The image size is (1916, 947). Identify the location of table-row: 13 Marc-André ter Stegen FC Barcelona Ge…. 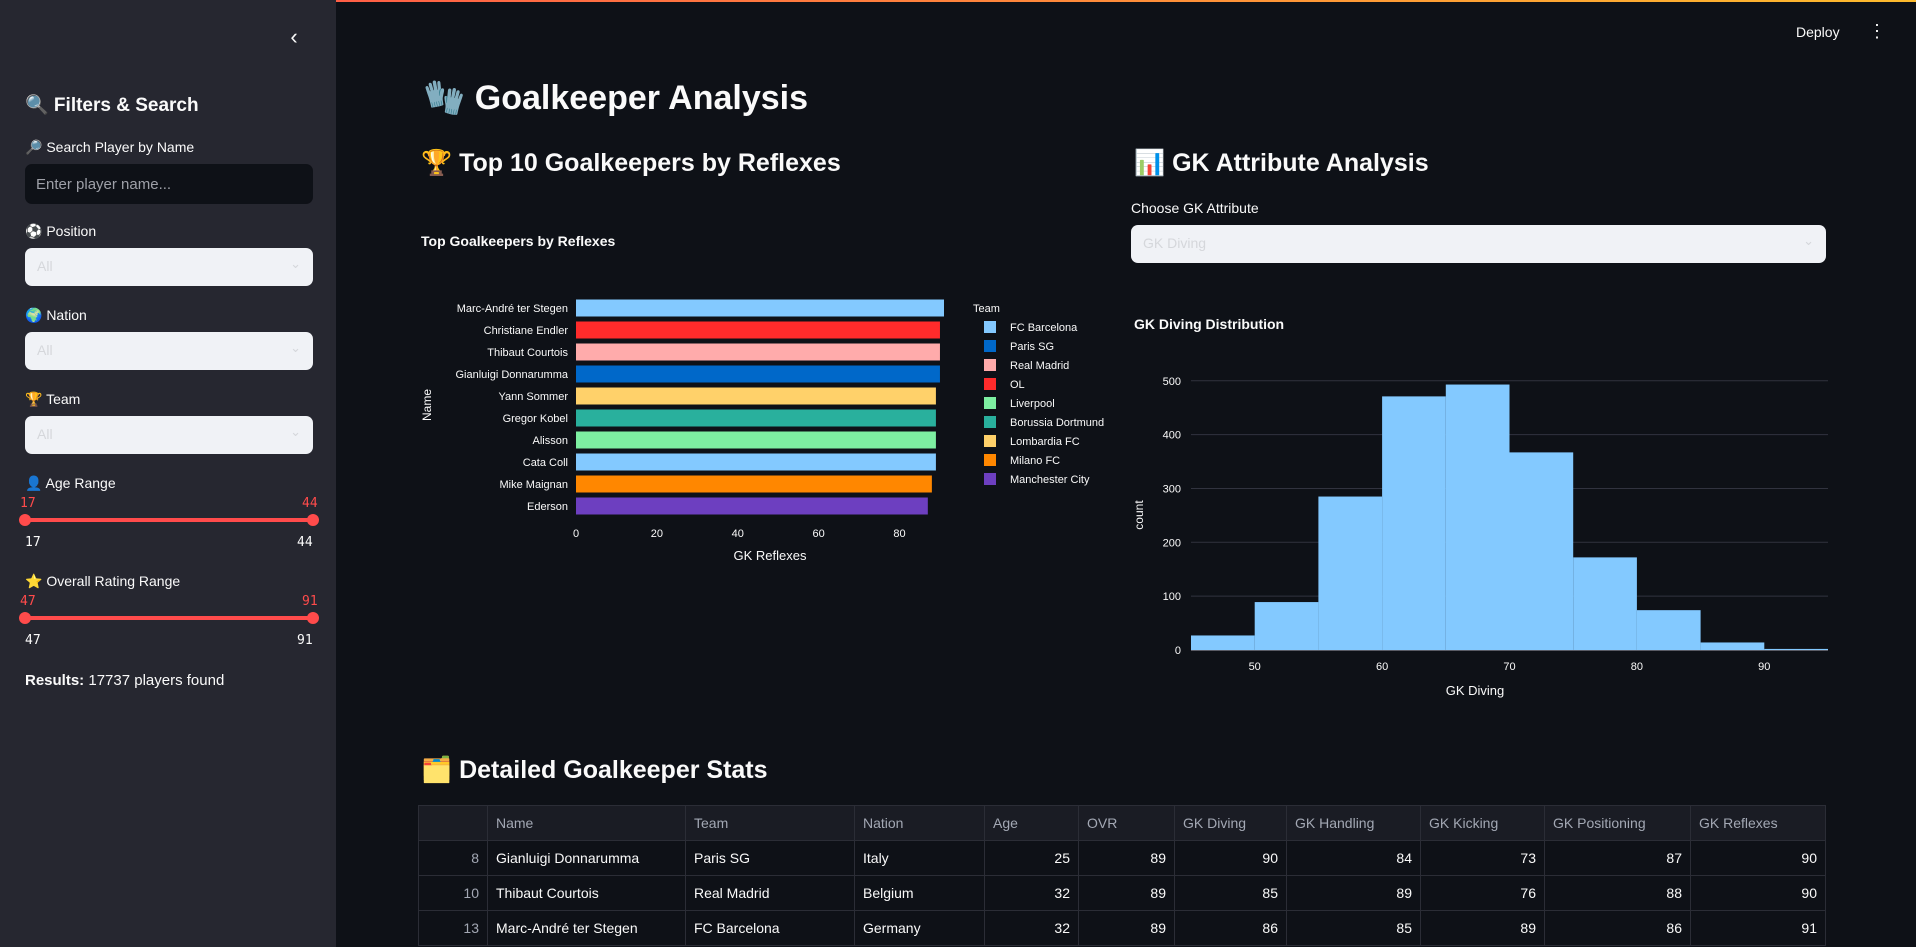
(1122, 928).